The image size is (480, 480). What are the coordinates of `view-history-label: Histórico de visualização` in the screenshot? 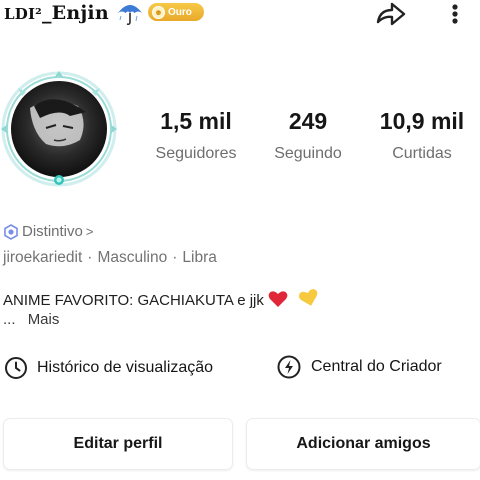 It's located at (125, 367).